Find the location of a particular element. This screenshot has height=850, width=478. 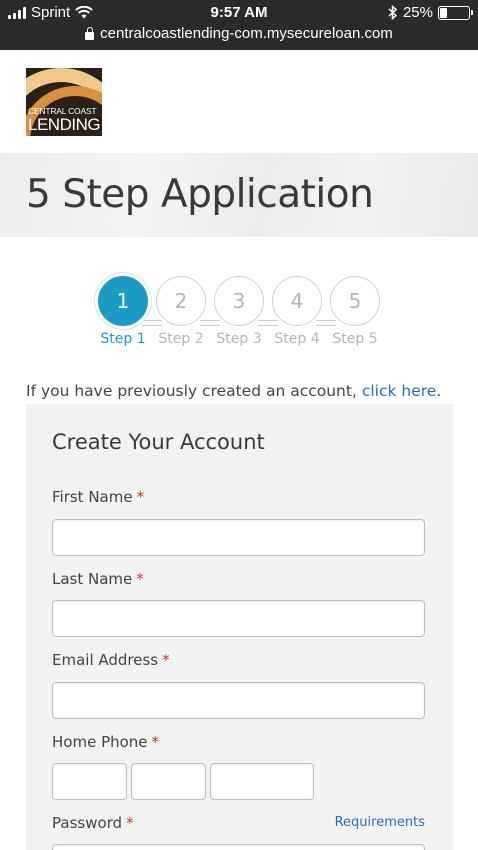

last-name-label: Last Name * is located at coordinates (98, 579).